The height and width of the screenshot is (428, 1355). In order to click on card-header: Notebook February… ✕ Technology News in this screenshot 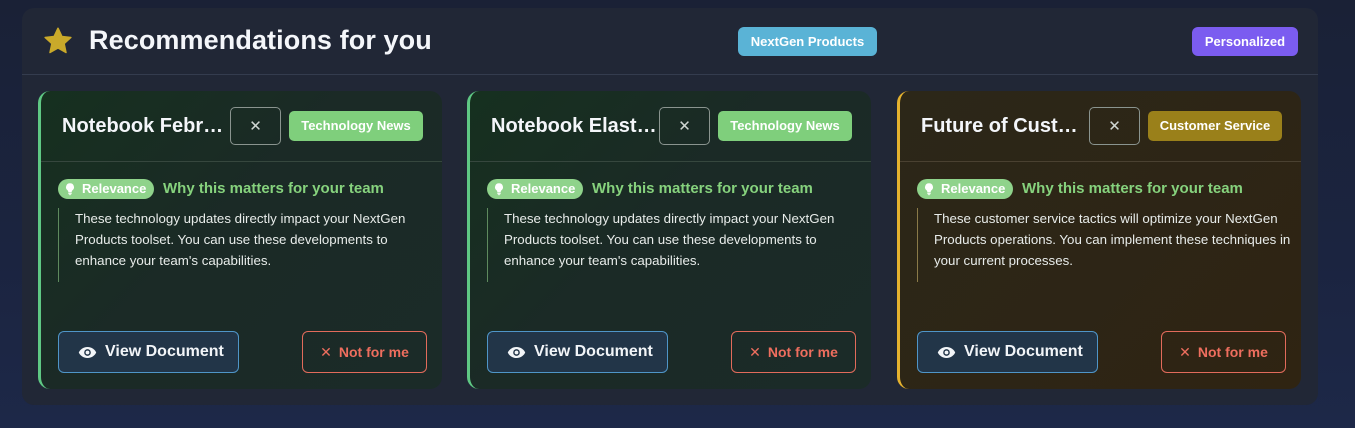, I will do `click(241, 126)`.